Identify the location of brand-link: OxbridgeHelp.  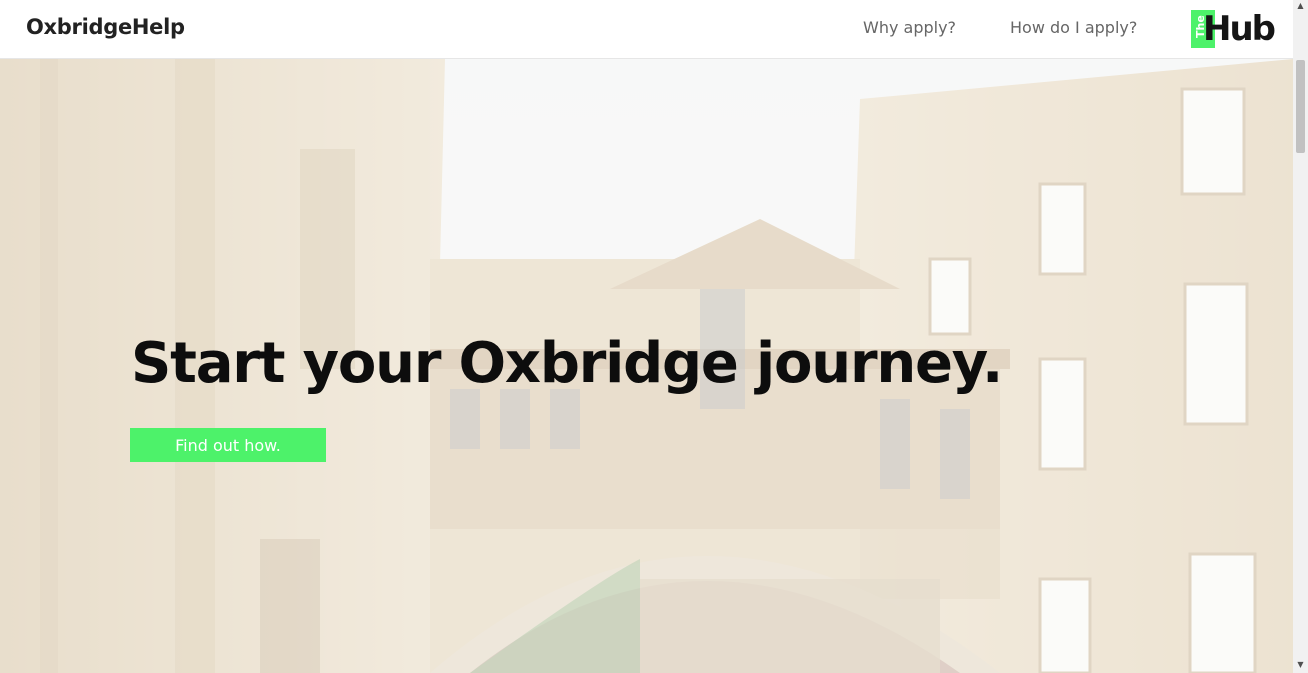
(105, 27).